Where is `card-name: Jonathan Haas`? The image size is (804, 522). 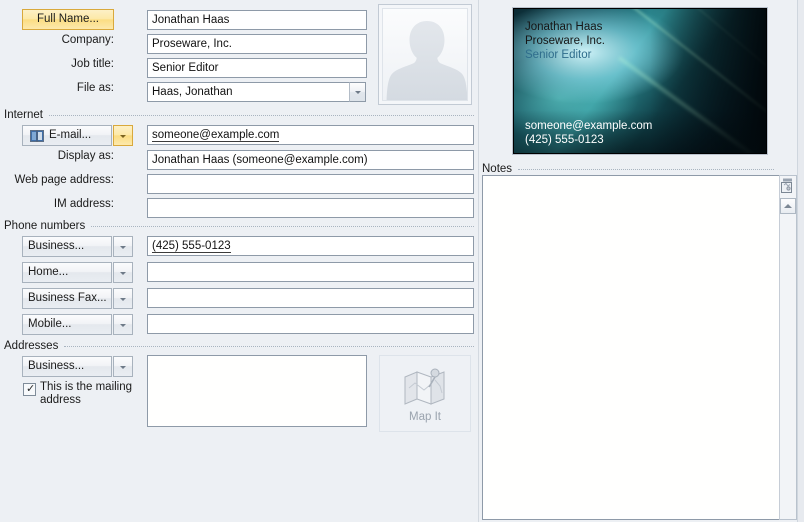
card-name: Jonathan Haas is located at coordinates (564, 27).